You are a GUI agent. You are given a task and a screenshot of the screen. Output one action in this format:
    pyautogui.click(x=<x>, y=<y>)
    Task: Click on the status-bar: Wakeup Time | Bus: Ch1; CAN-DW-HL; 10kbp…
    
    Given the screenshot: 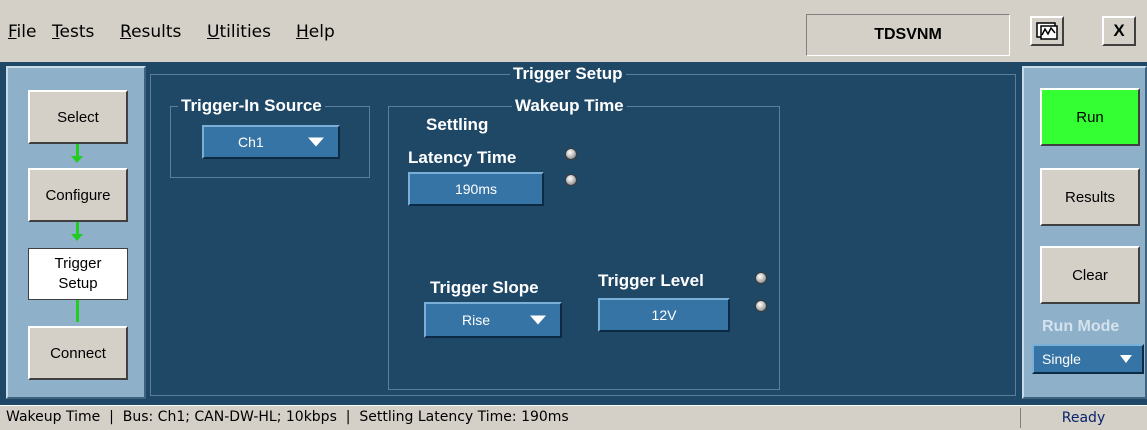 What is the action you would take?
    pyautogui.click(x=573, y=417)
    